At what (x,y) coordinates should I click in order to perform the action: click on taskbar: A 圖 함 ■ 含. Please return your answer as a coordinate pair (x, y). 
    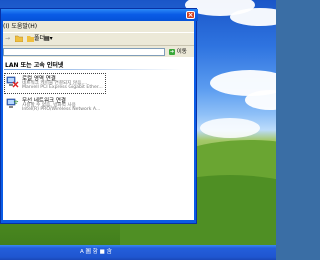
    Looking at the image, I should click on (138, 252).